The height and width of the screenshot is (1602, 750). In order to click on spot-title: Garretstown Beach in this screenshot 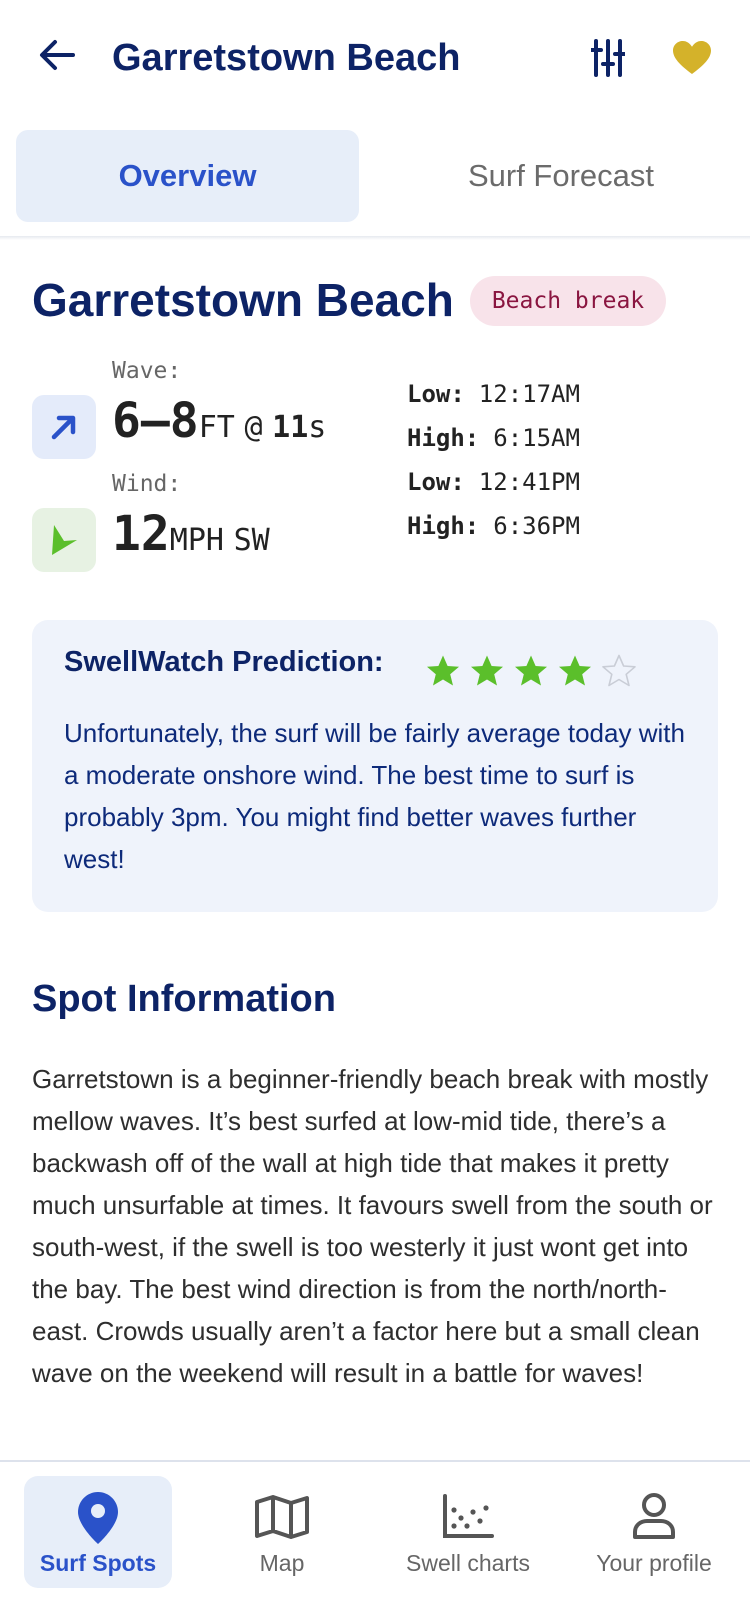, I will do `click(243, 300)`.